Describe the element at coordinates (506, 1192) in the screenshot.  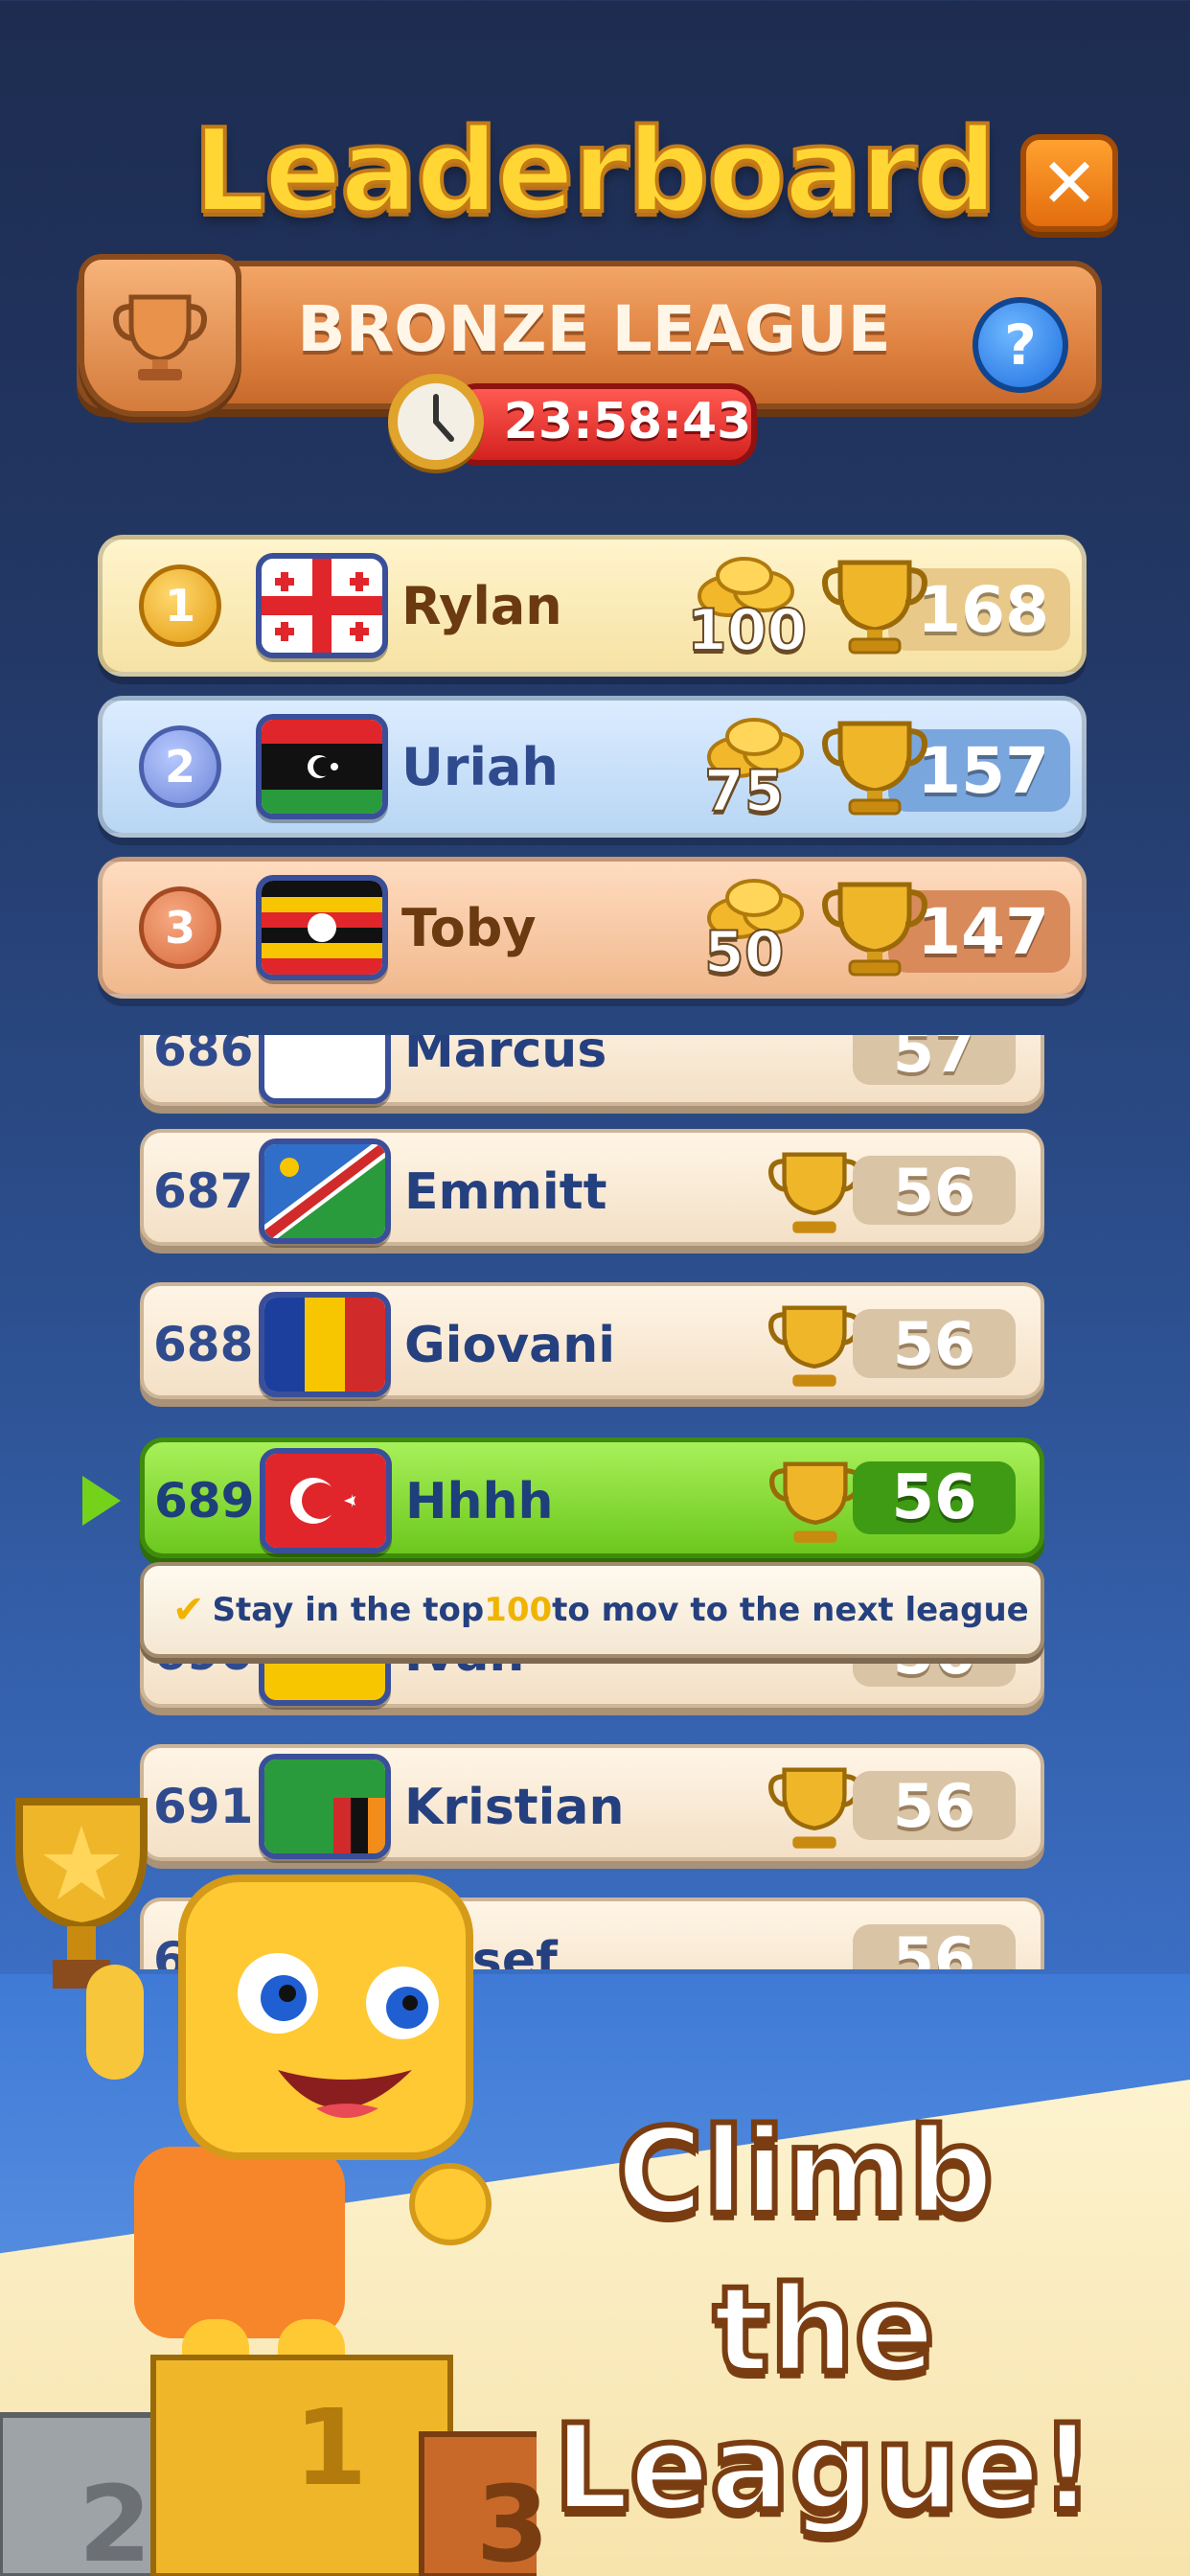
I see `player-name: Emmitt` at that location.